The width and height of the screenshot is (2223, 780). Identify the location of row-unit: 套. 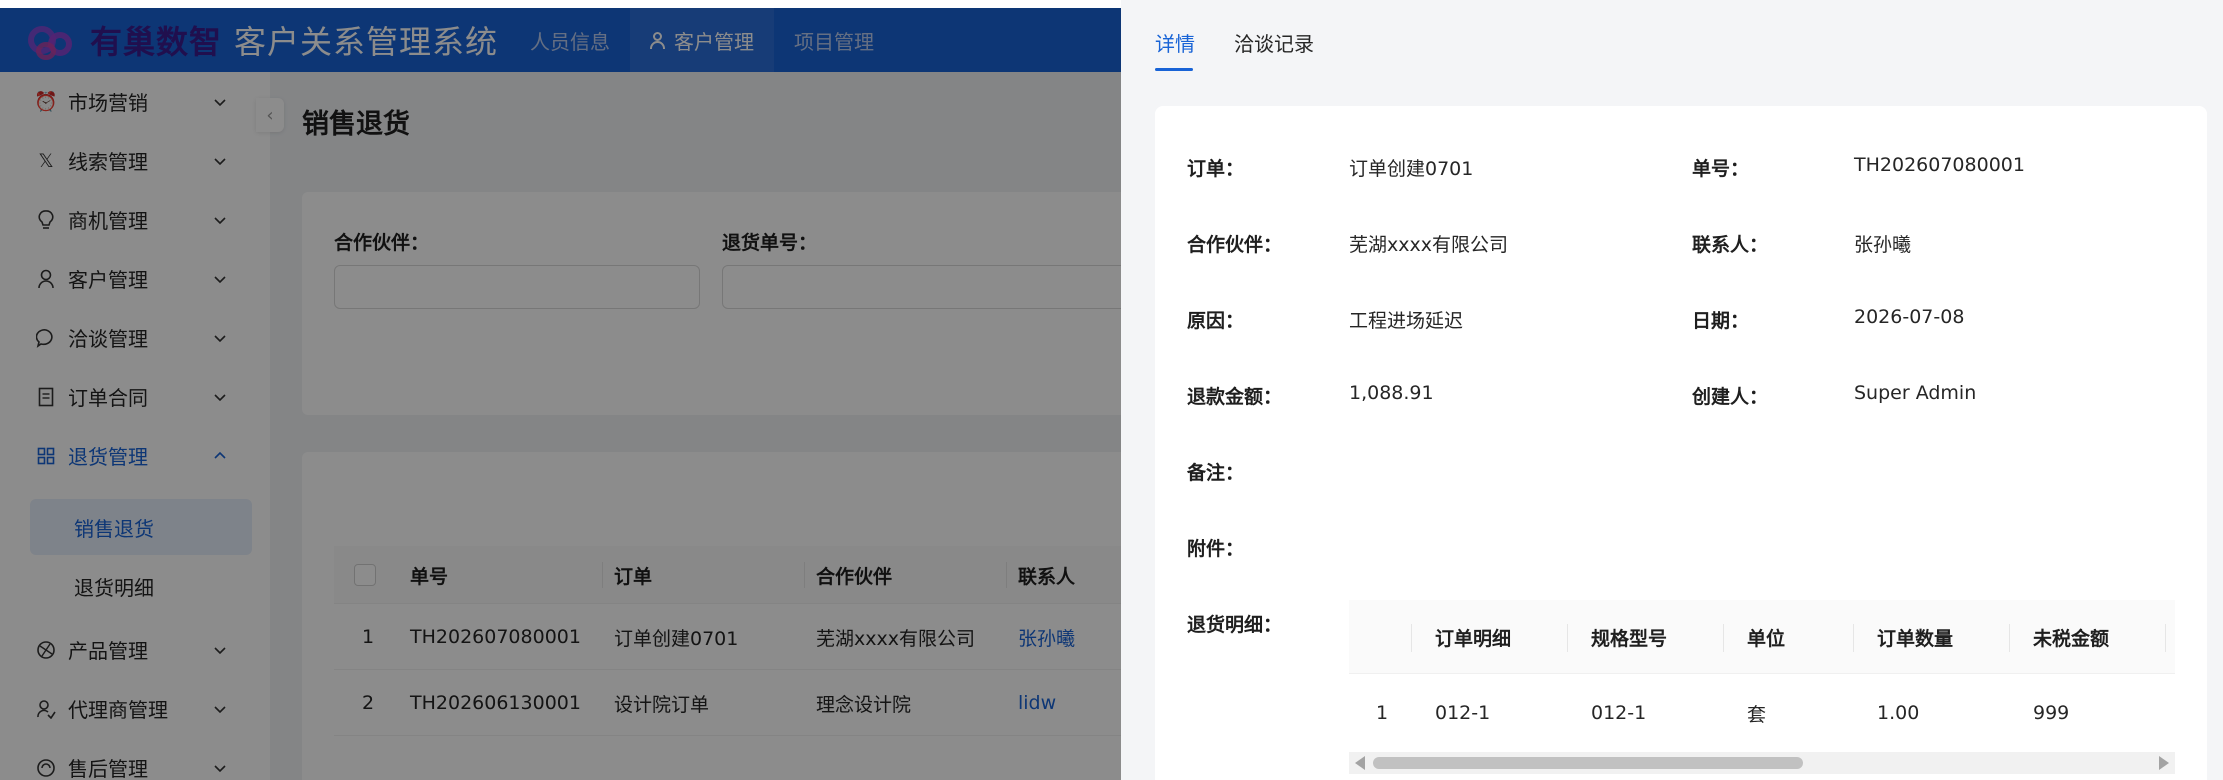
(1757, 714).